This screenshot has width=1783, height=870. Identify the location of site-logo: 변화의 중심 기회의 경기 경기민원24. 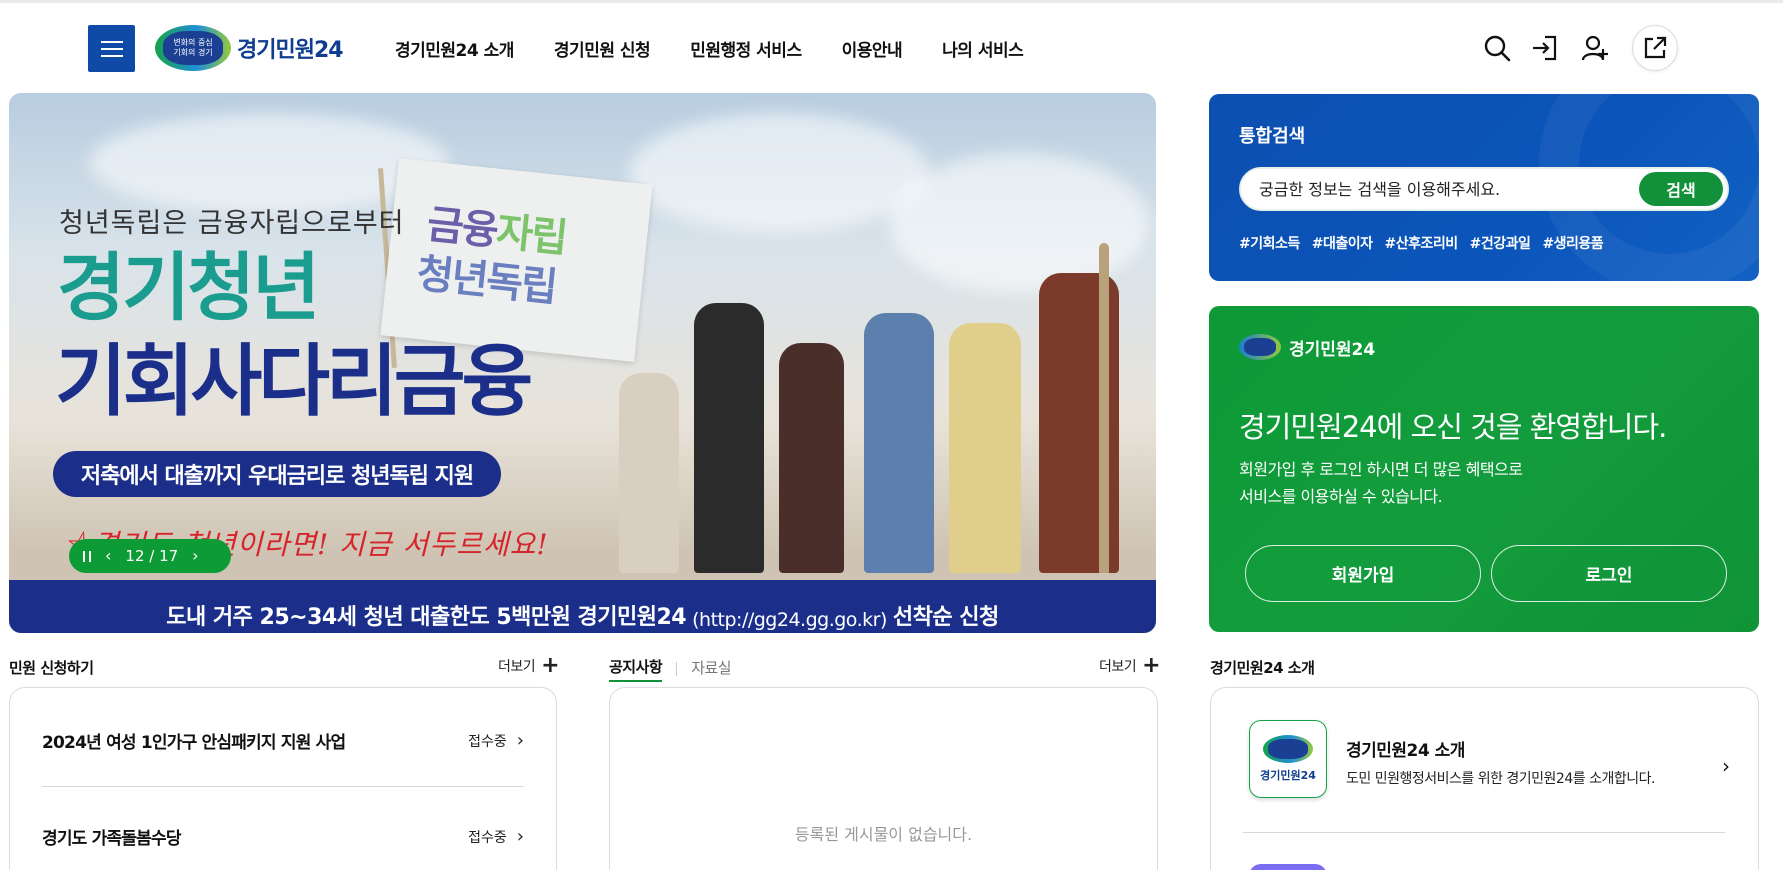
(249, 48).